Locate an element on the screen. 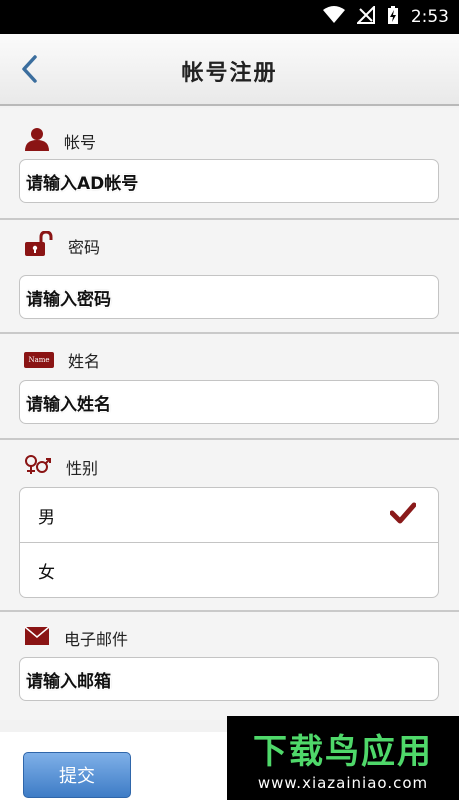 The width and height of the screenshot is (459, 800). email-placeholder: 请输入邮箱 is located at coordinates (68, 681).